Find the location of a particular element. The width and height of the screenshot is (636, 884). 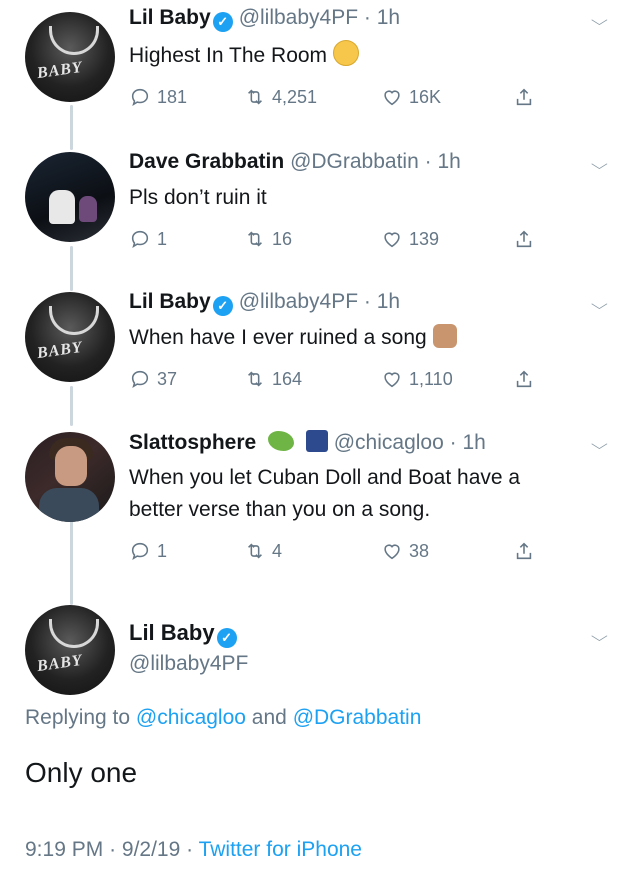

tweet-meta: 9:19 PM · 9/2/19 · Twitter for iPhone is located at coordinates (193, 849).